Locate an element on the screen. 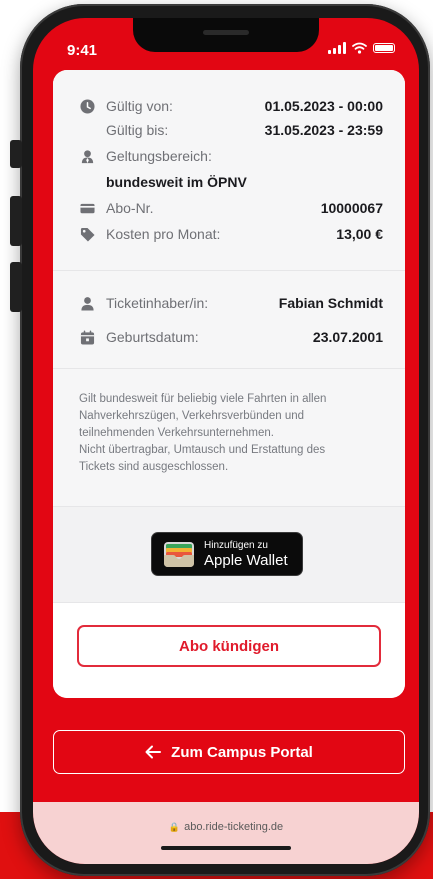 The height and width of the screenshot is (879, 433). cancel-section: Abo kündigen is located at coordinates (229, 650).